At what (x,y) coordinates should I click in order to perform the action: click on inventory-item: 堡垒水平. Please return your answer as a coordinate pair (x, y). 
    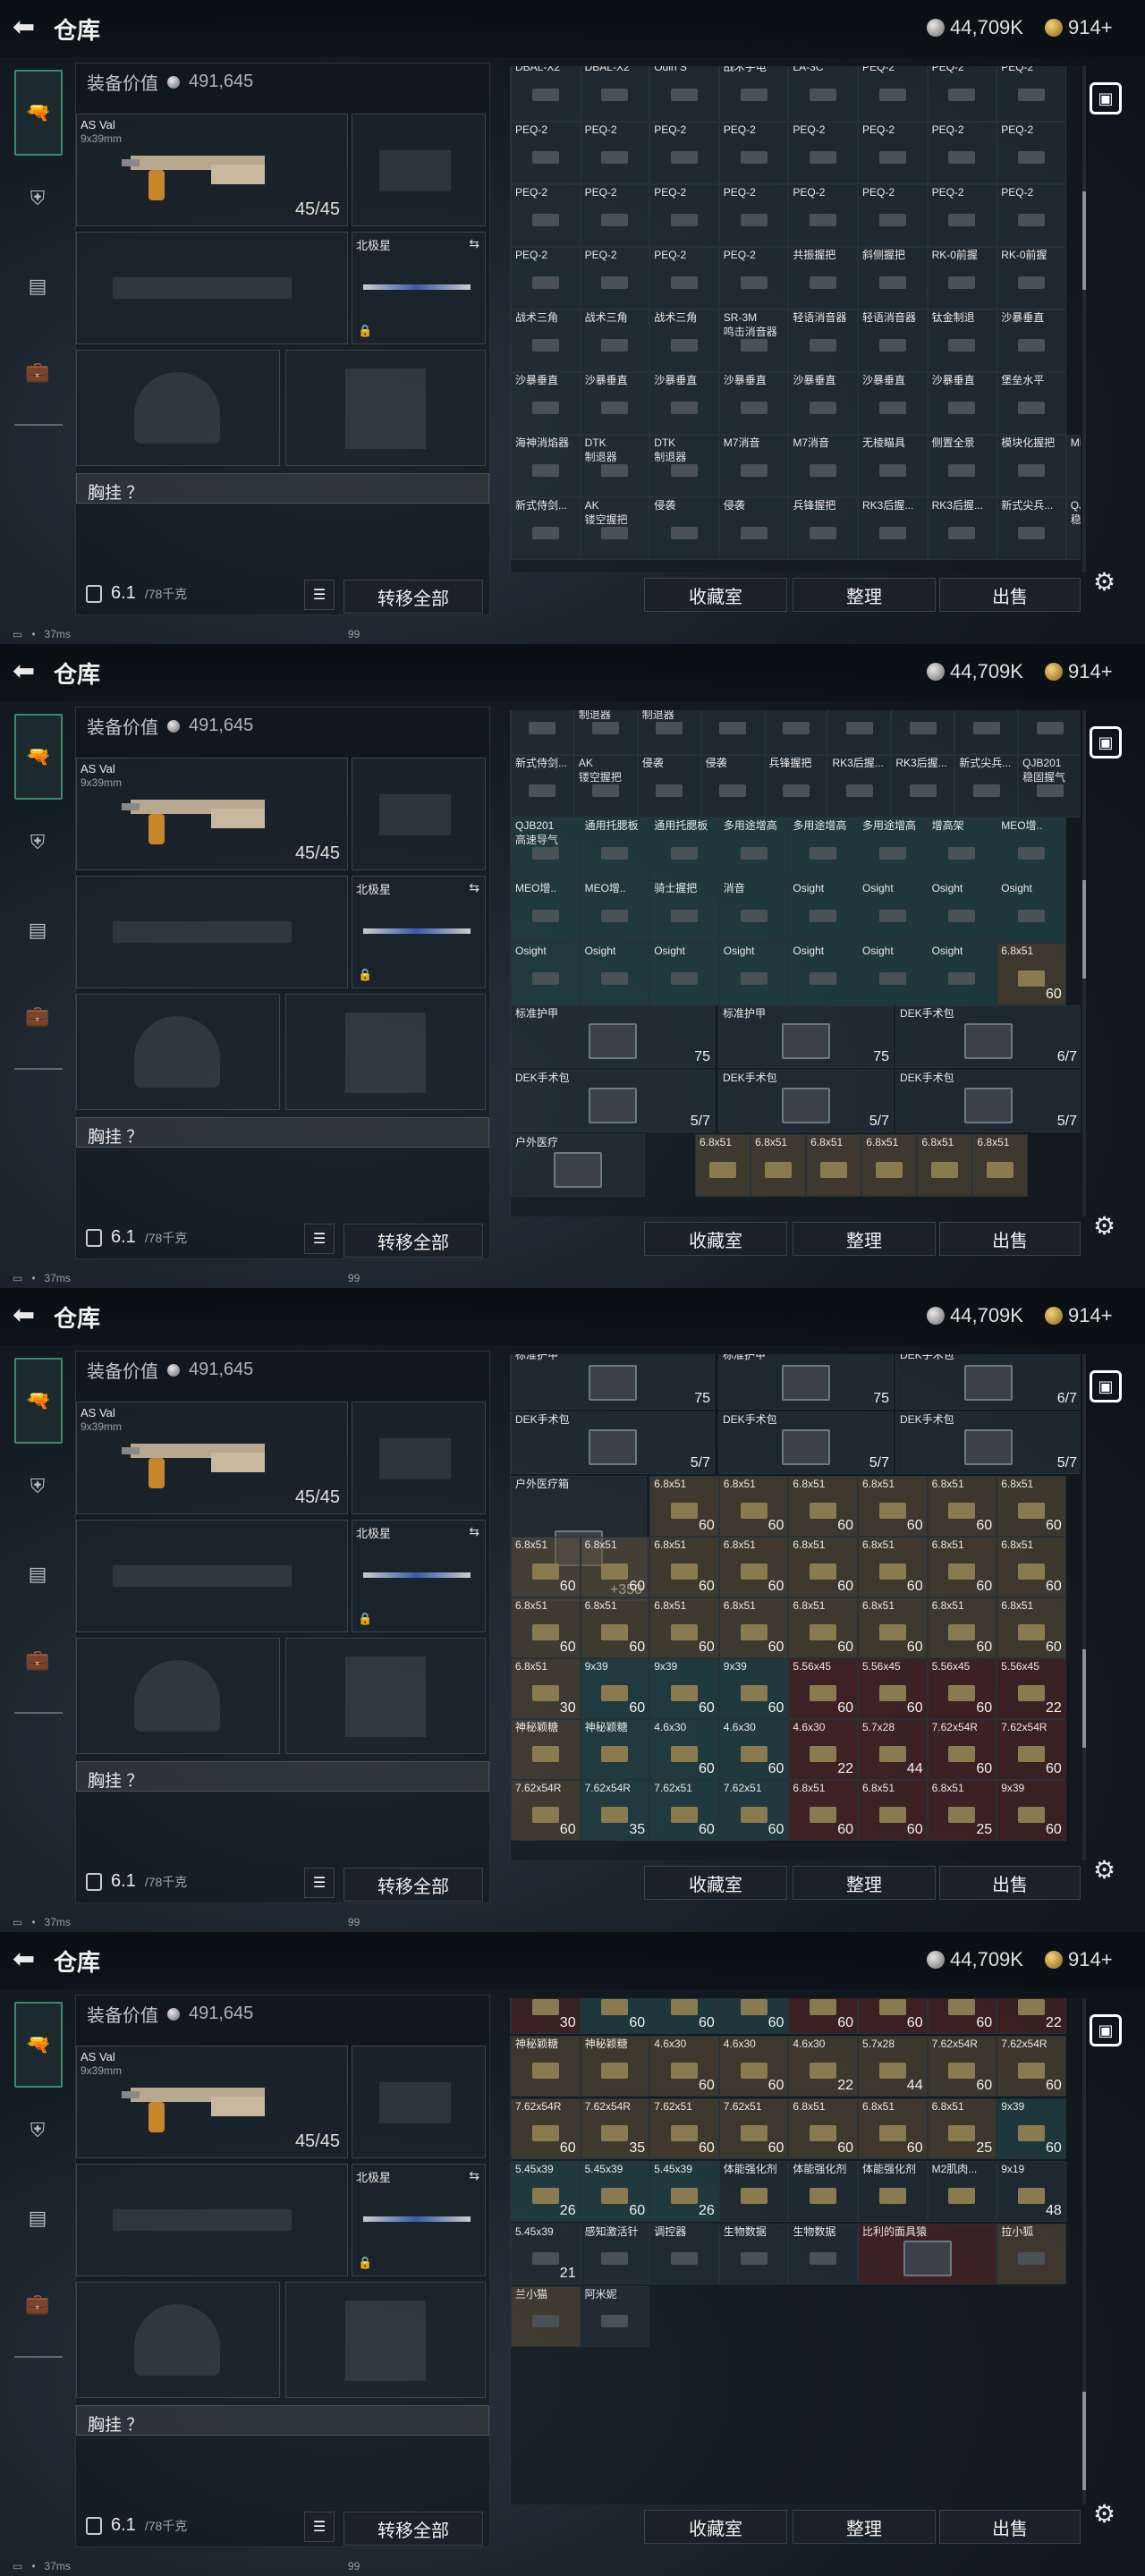
    Looking at the image, I should click on (1031, 403).